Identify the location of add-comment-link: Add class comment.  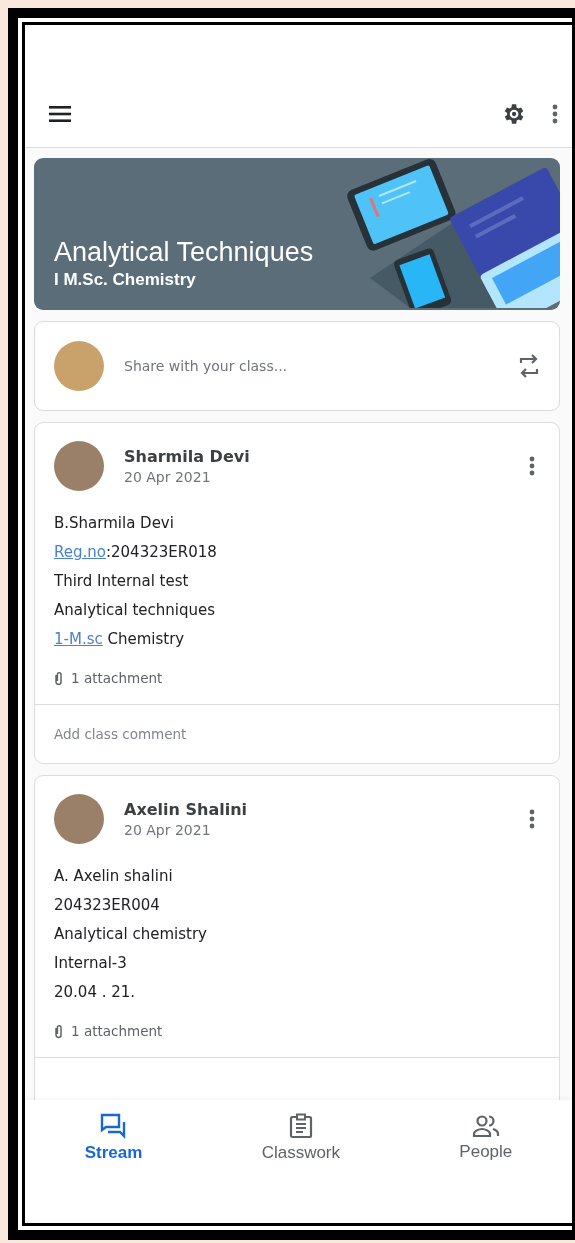
(120, 734).